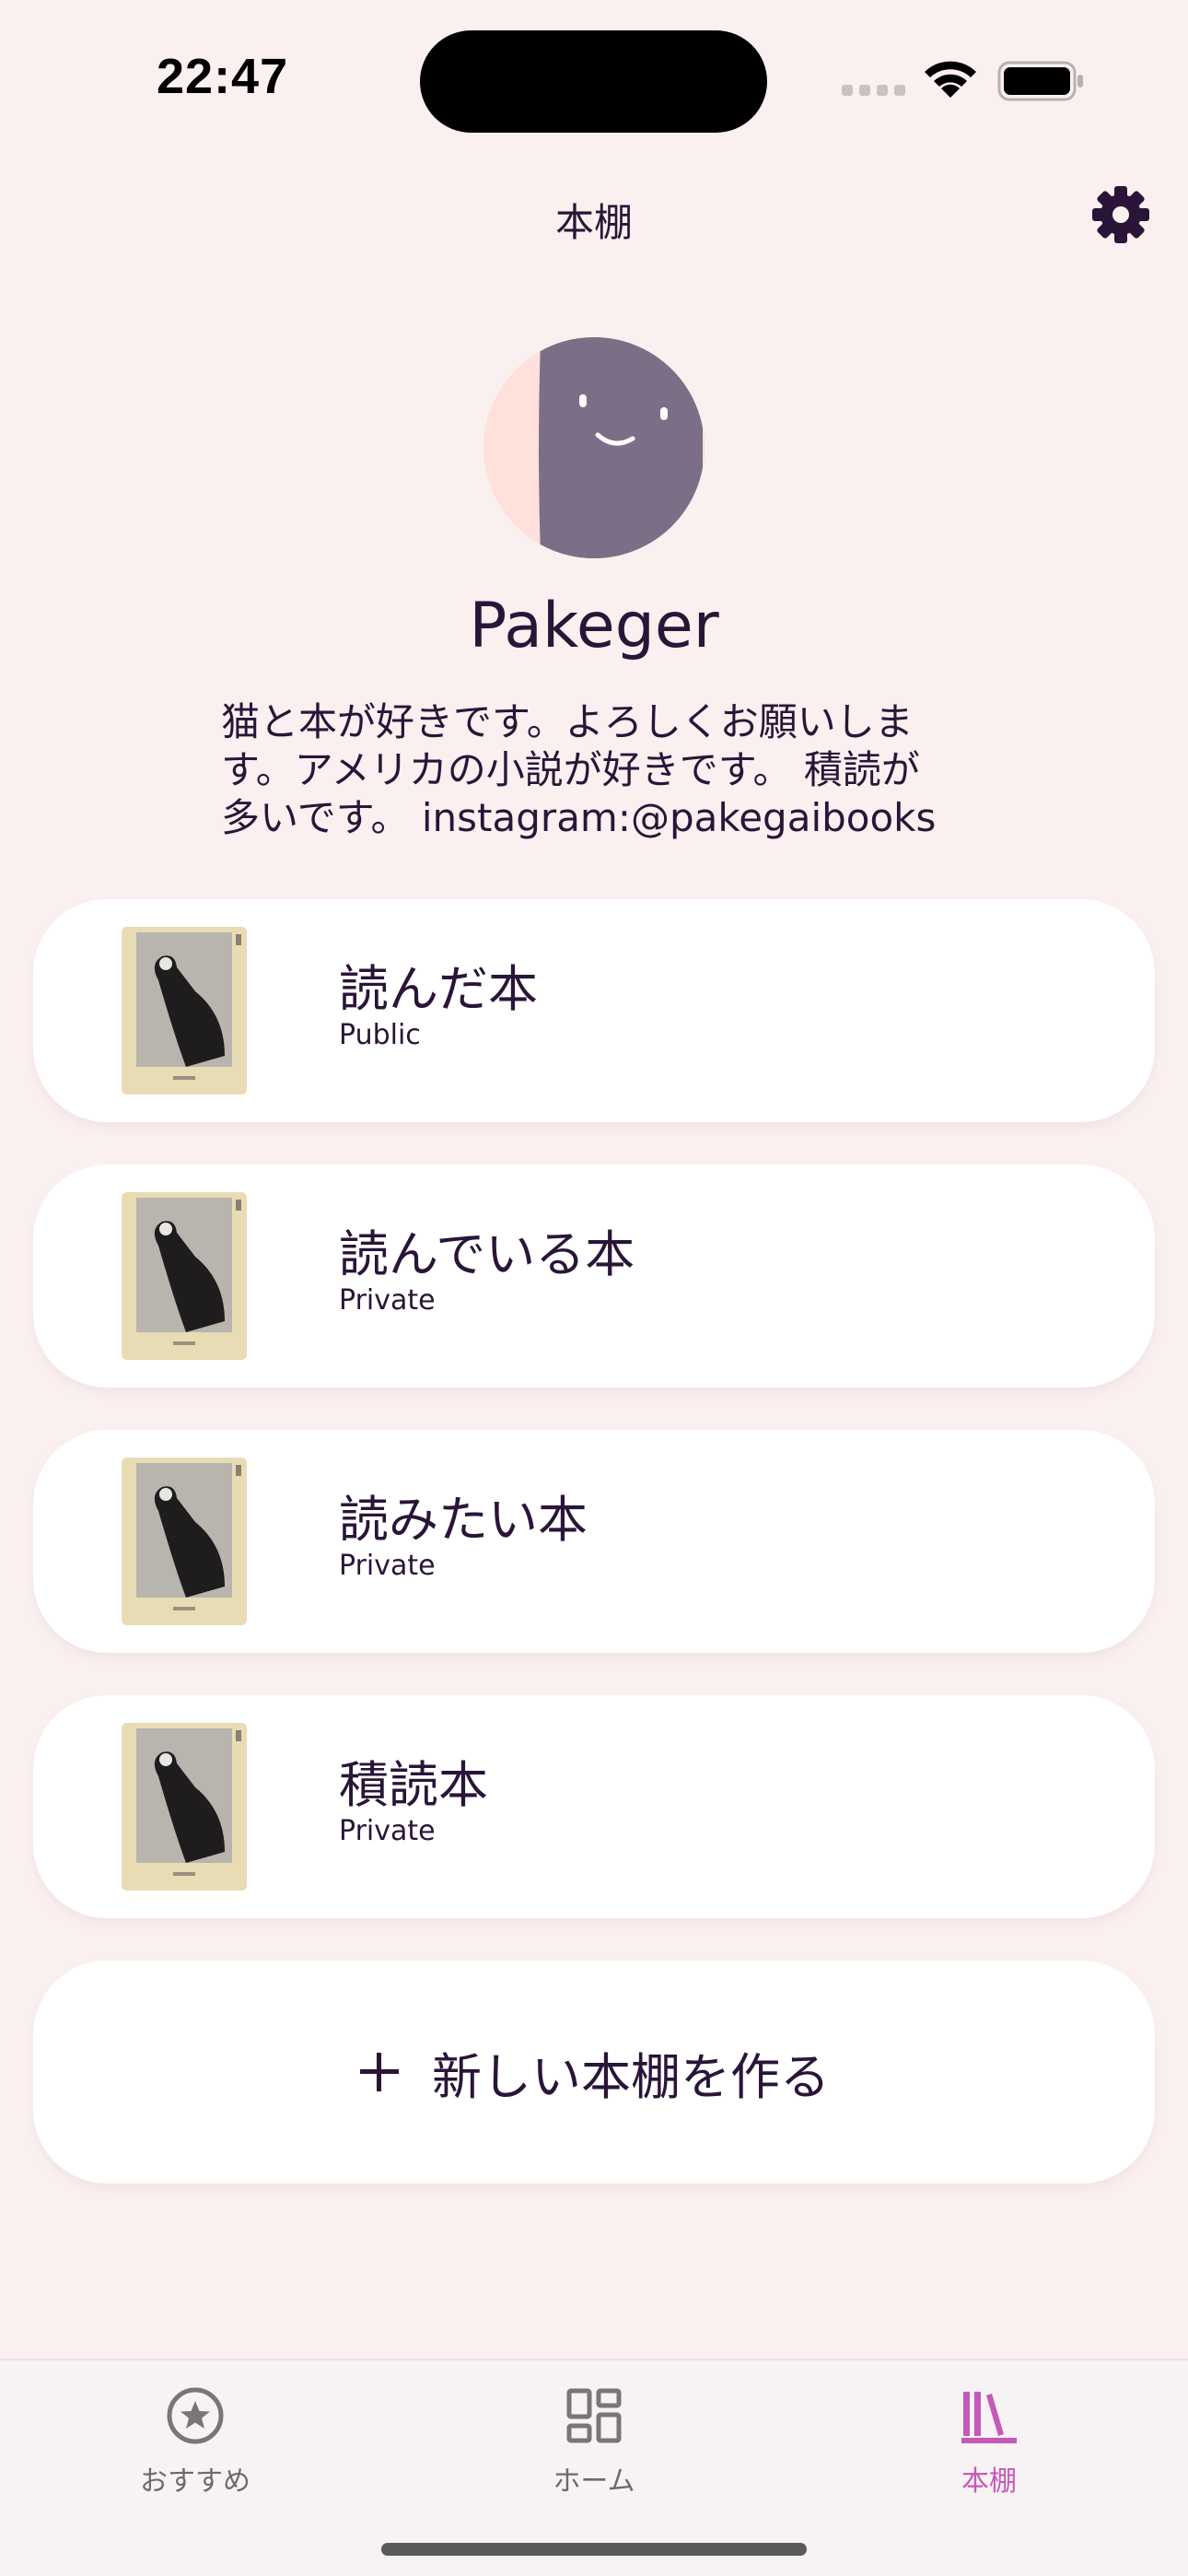  Describe the element at coordinates (379, 2072) in the screenshot. I see `plus-icon` at that location.